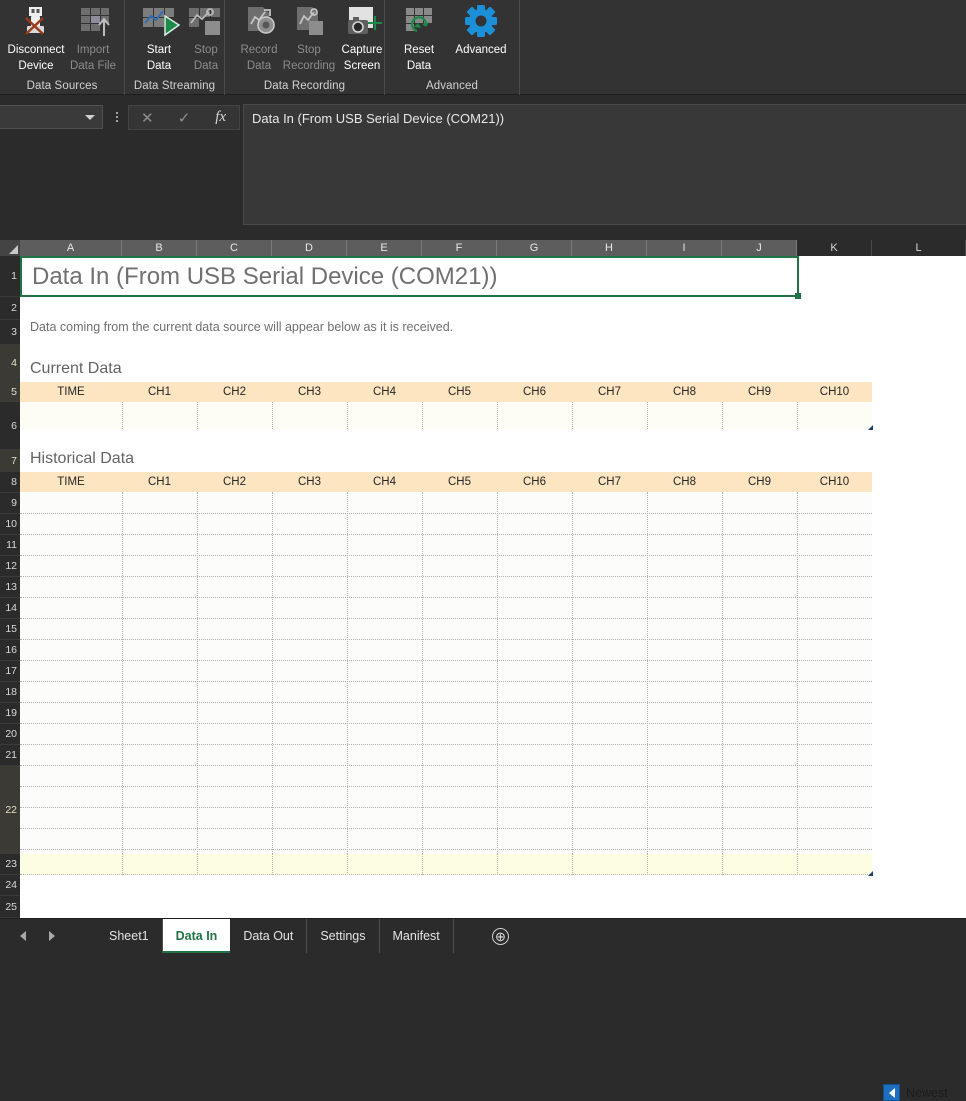 This screenshot has width=966, height=1101. What do you see at coordinates (10, 734) in the screenshot?
I see `row-header-20: 20` at bounding box center [10, 734].